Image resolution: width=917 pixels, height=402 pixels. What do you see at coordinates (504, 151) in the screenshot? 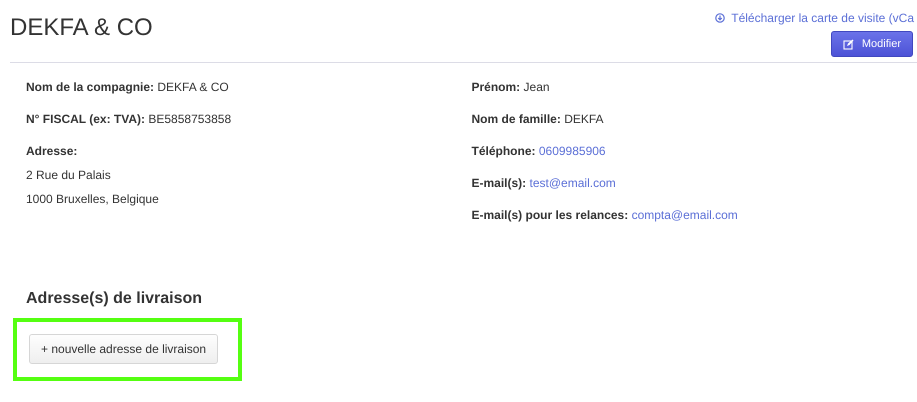
I see `field-label: Téléphone:` at bounding box center [504, 151].